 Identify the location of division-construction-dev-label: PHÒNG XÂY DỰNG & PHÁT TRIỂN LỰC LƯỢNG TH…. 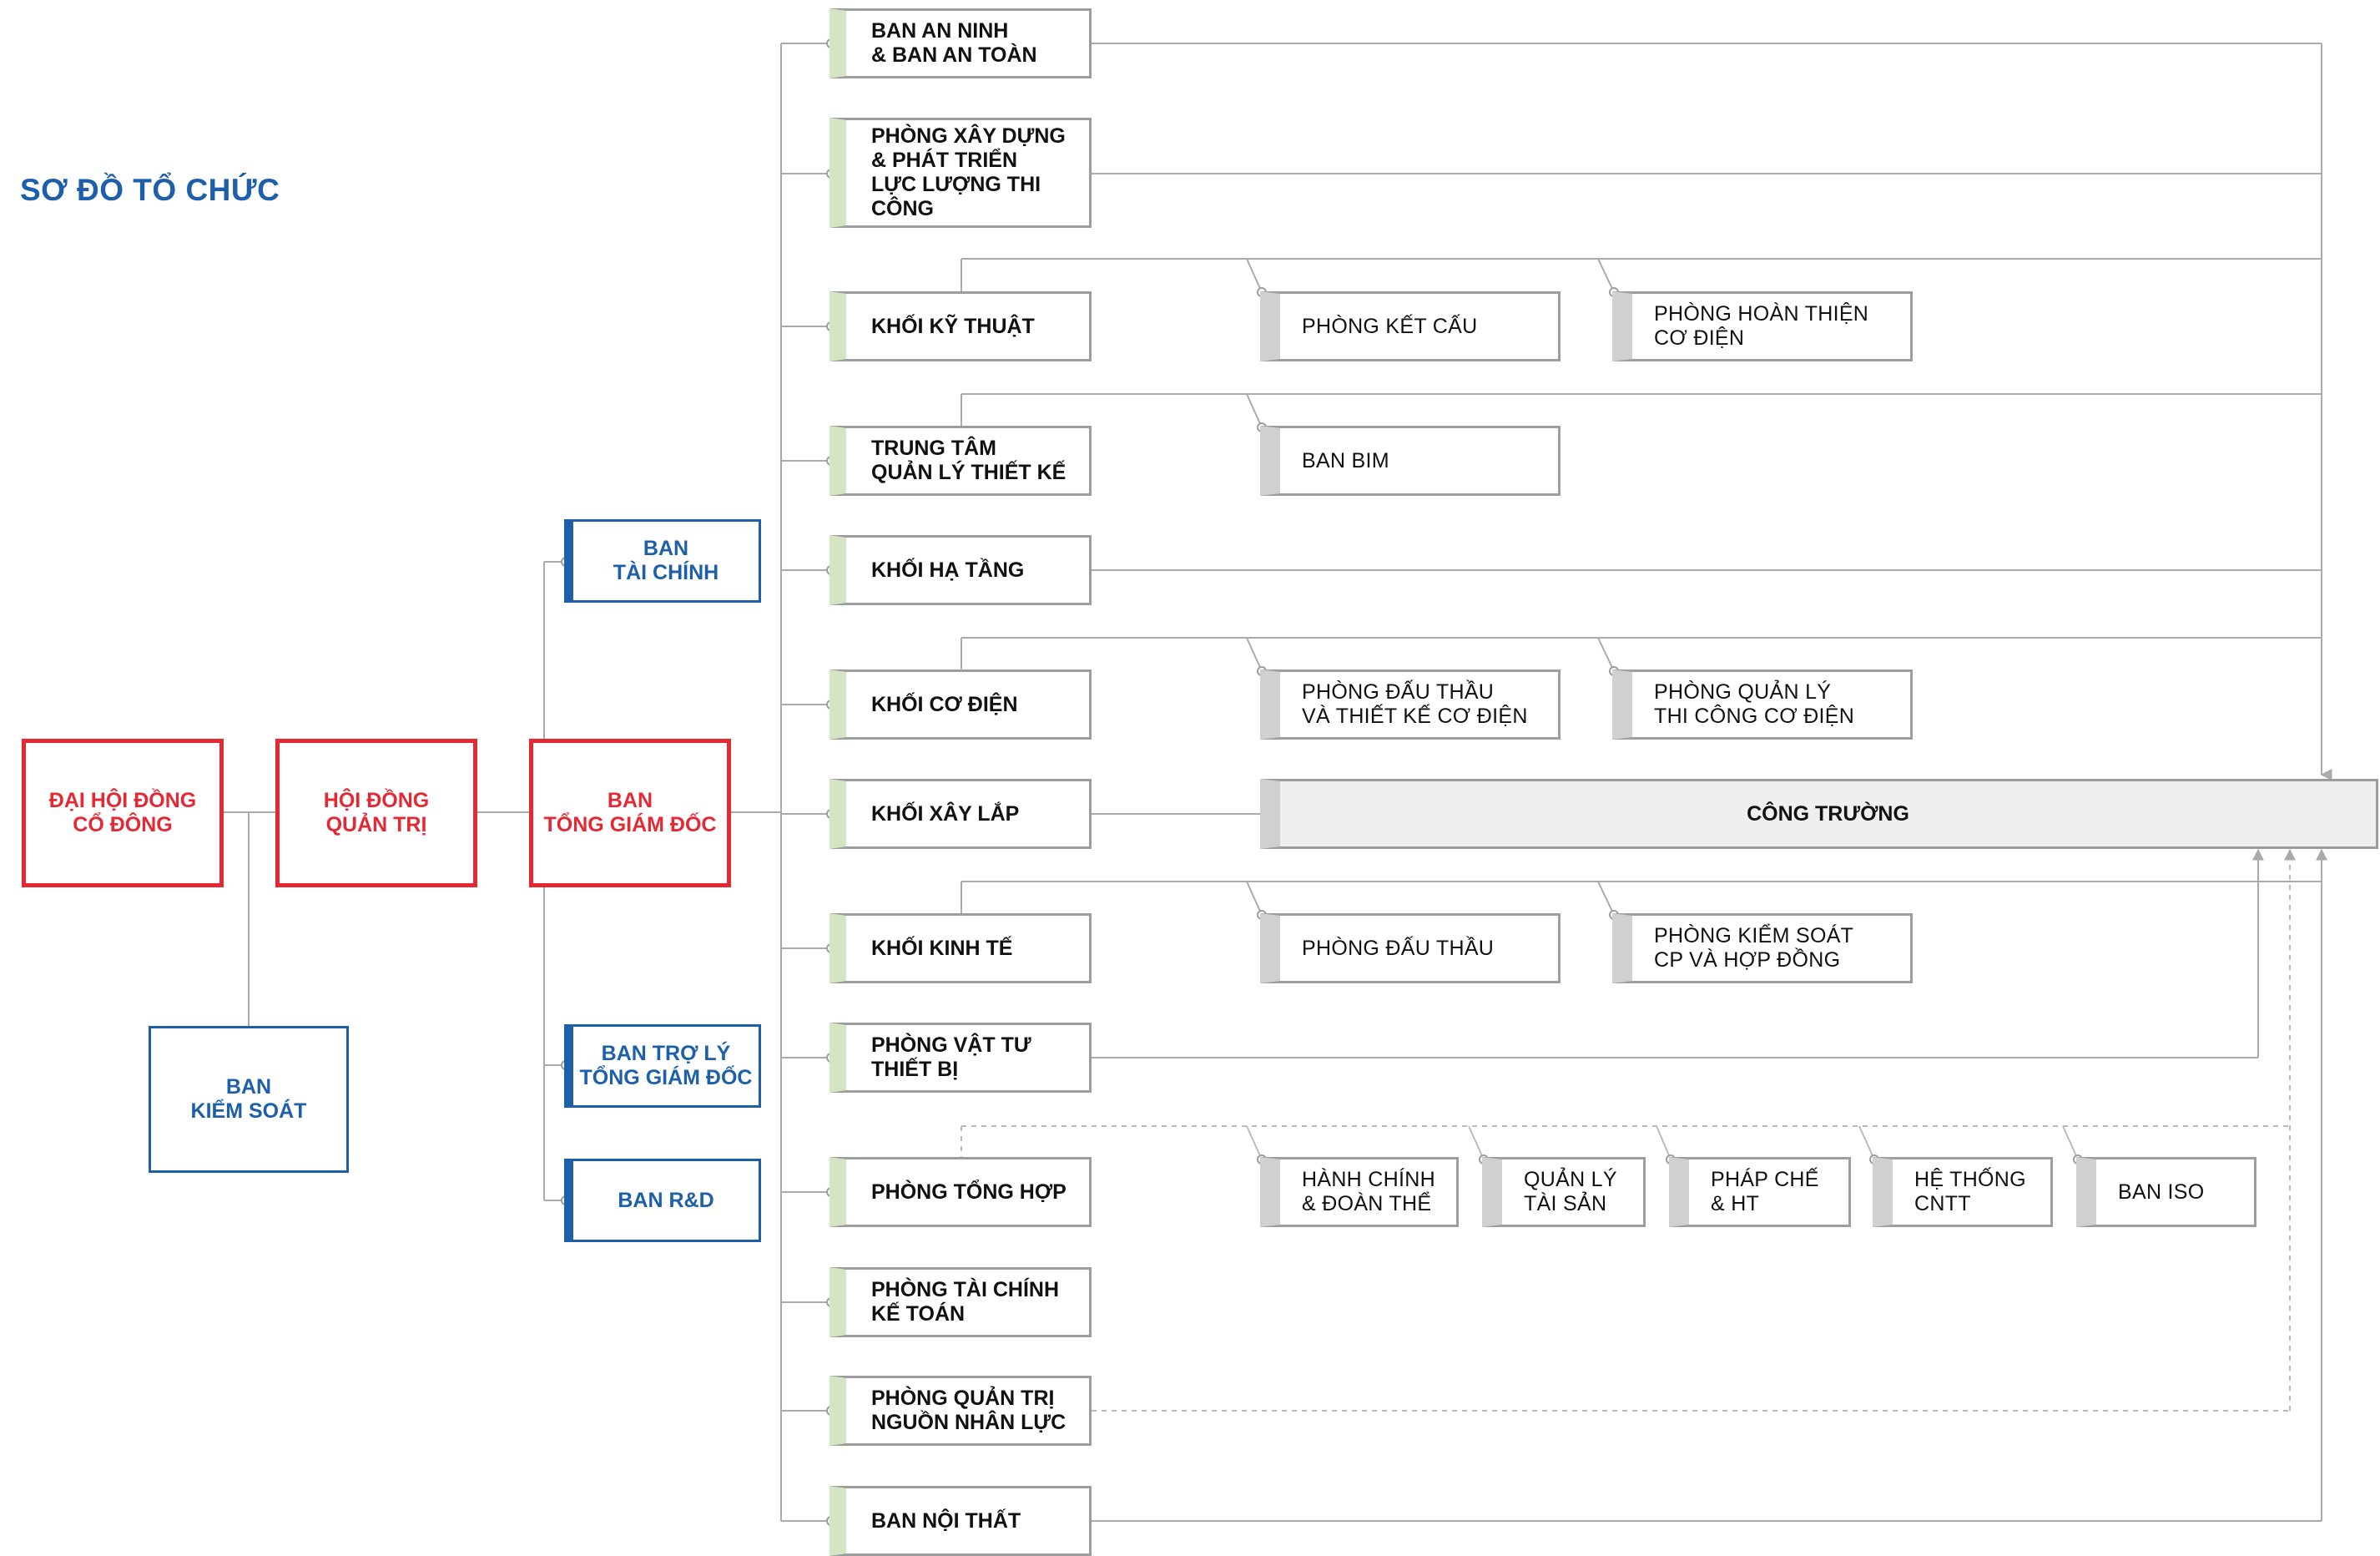
(968, 172).